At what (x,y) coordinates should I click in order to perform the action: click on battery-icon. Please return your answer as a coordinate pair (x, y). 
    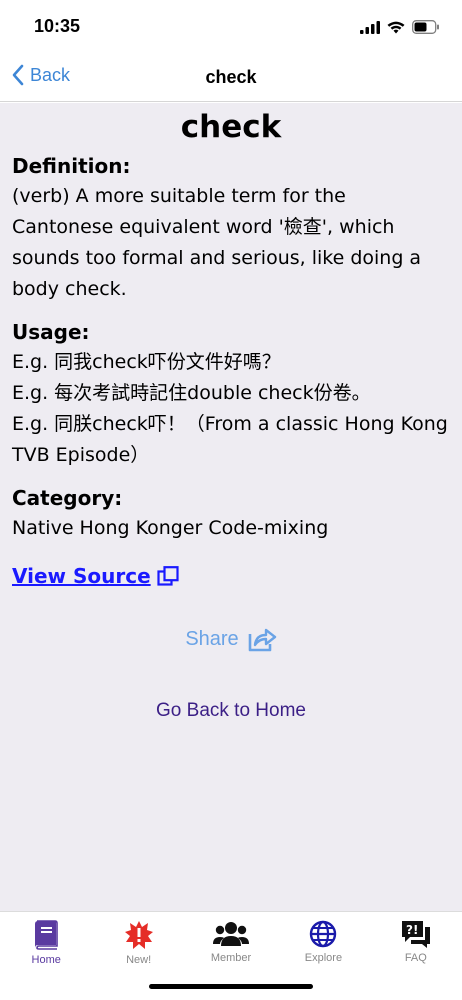
    Looking at the image, I should click on (425, 27).